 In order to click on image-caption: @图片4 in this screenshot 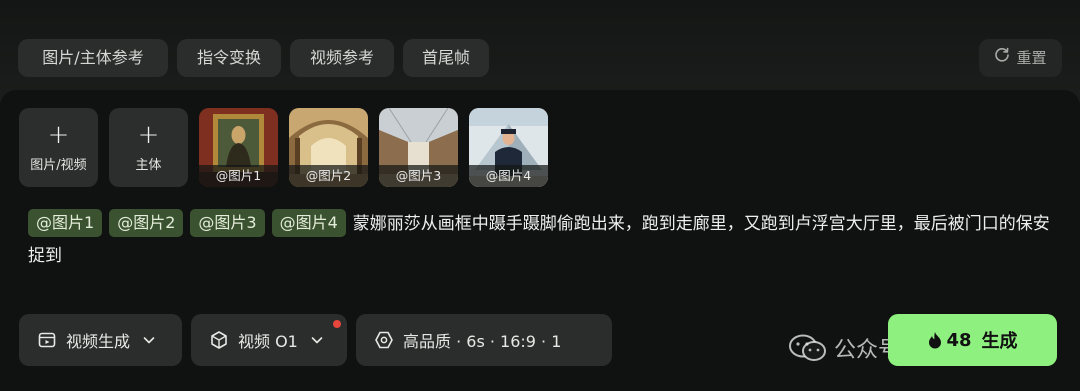, I will do `click(508, 176)`.